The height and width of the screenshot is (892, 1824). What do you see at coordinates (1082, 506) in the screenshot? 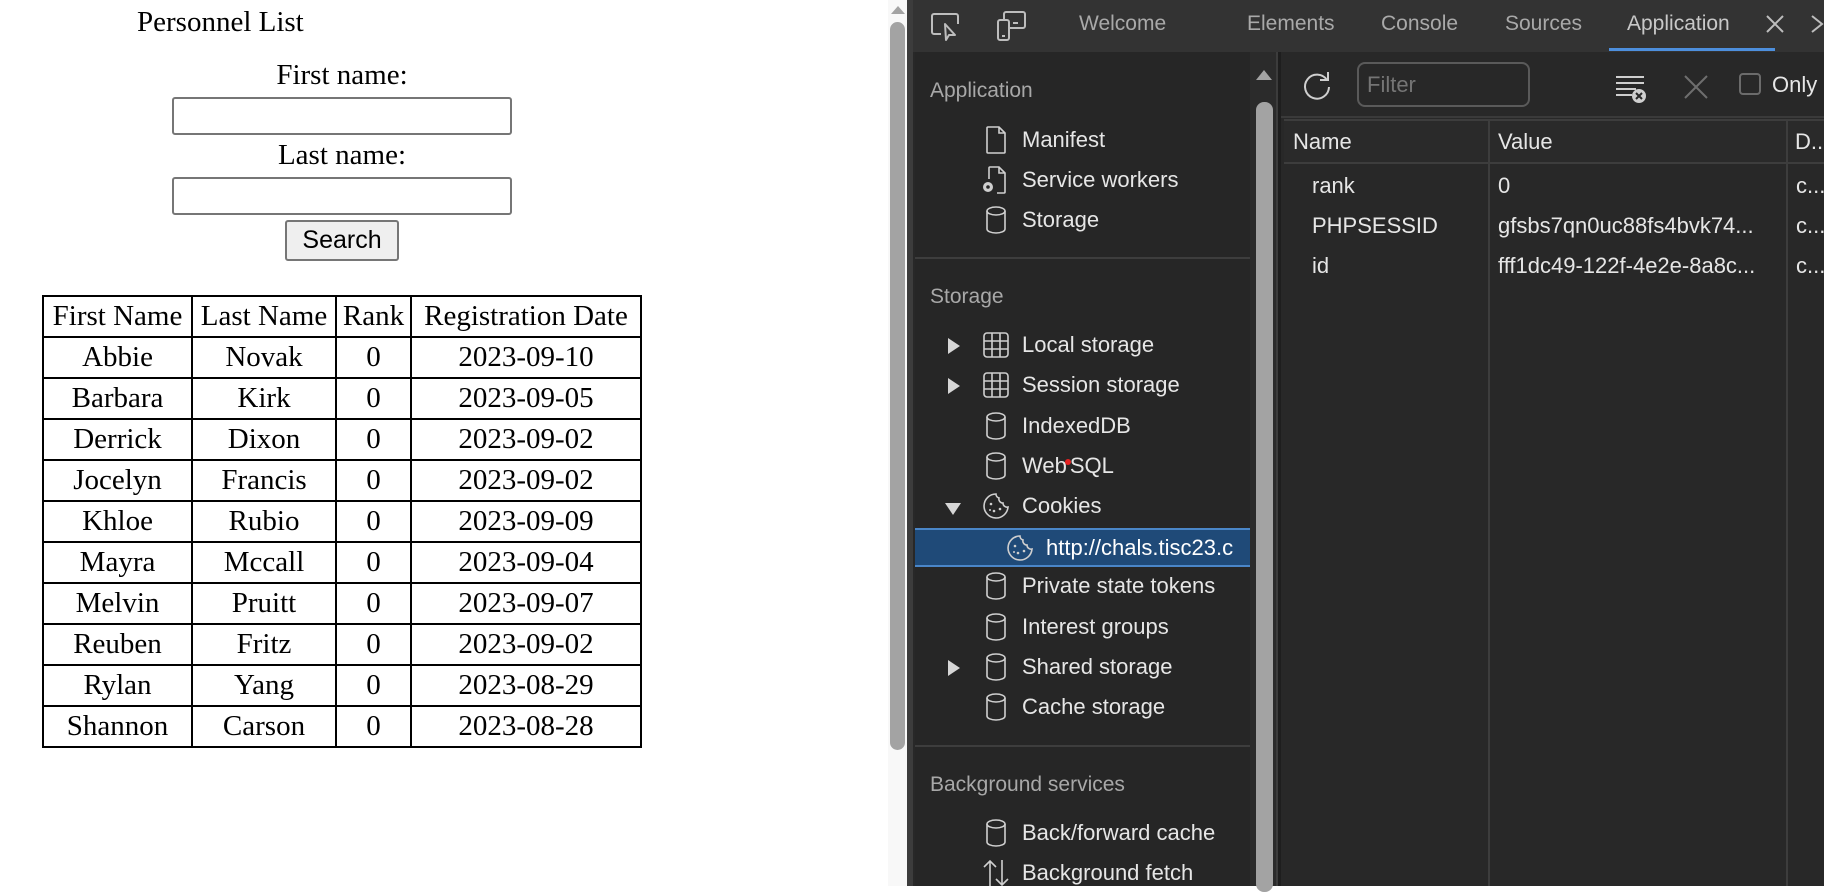
I see `sidebar-item-cookies: Cookies` at bounding box center [1082, 506].